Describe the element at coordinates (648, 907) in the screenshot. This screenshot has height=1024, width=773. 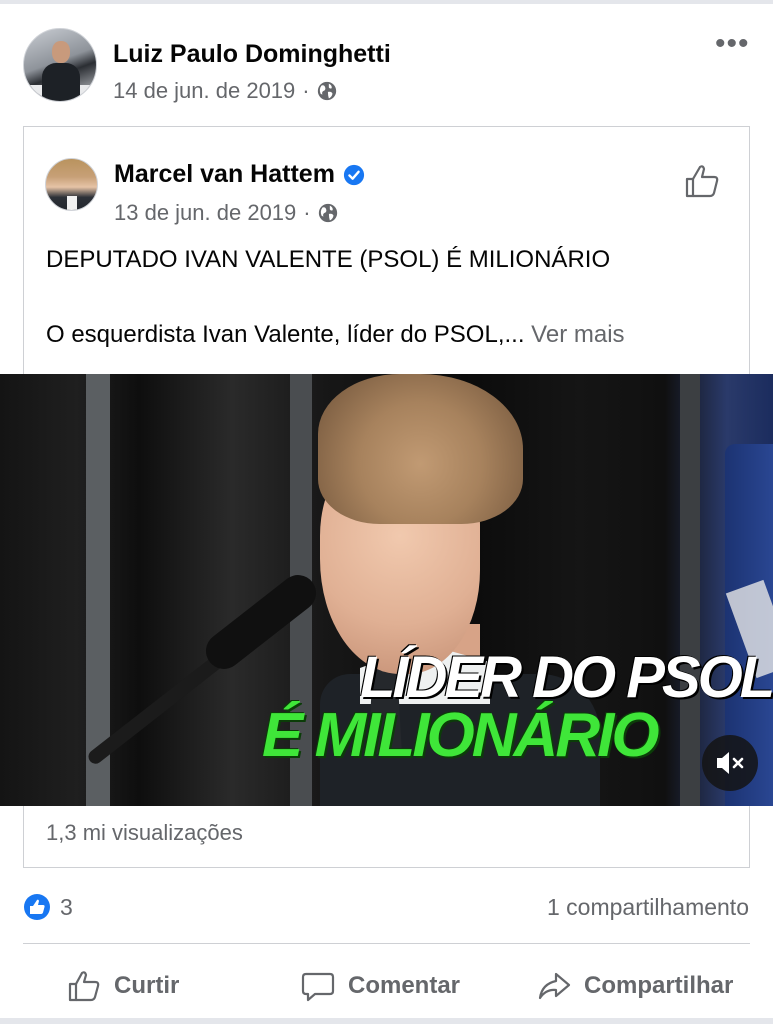
I see `share-count: 1 compartilhamento` at that location.